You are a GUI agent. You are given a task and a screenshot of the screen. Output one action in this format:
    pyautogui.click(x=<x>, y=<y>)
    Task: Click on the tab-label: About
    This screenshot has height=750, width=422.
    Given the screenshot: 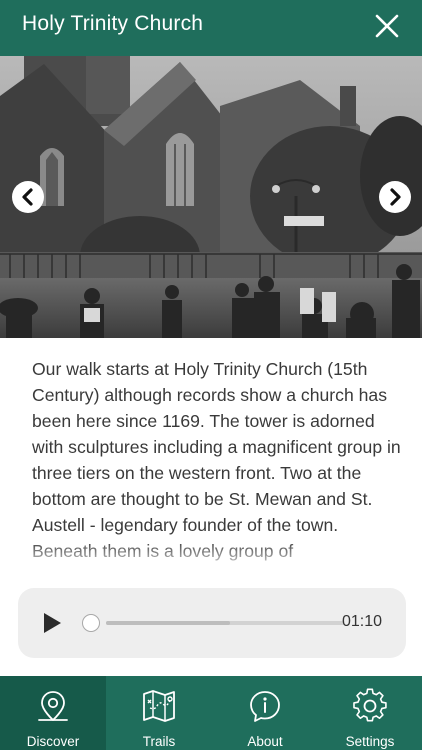 What is the action you would take?
    pyautogui.click(x=265, y=741)
    